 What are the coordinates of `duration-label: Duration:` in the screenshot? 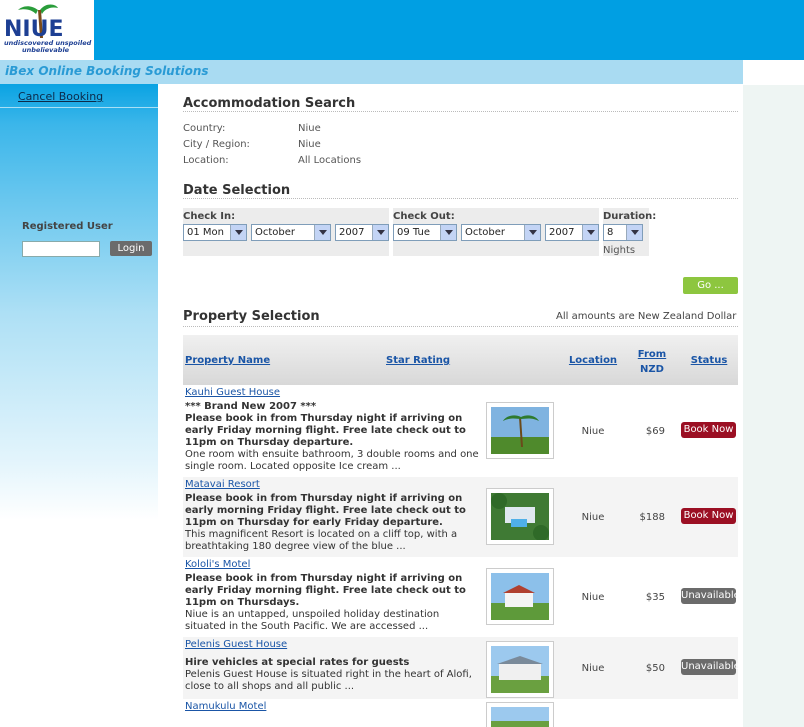 It's located at (630, 216).